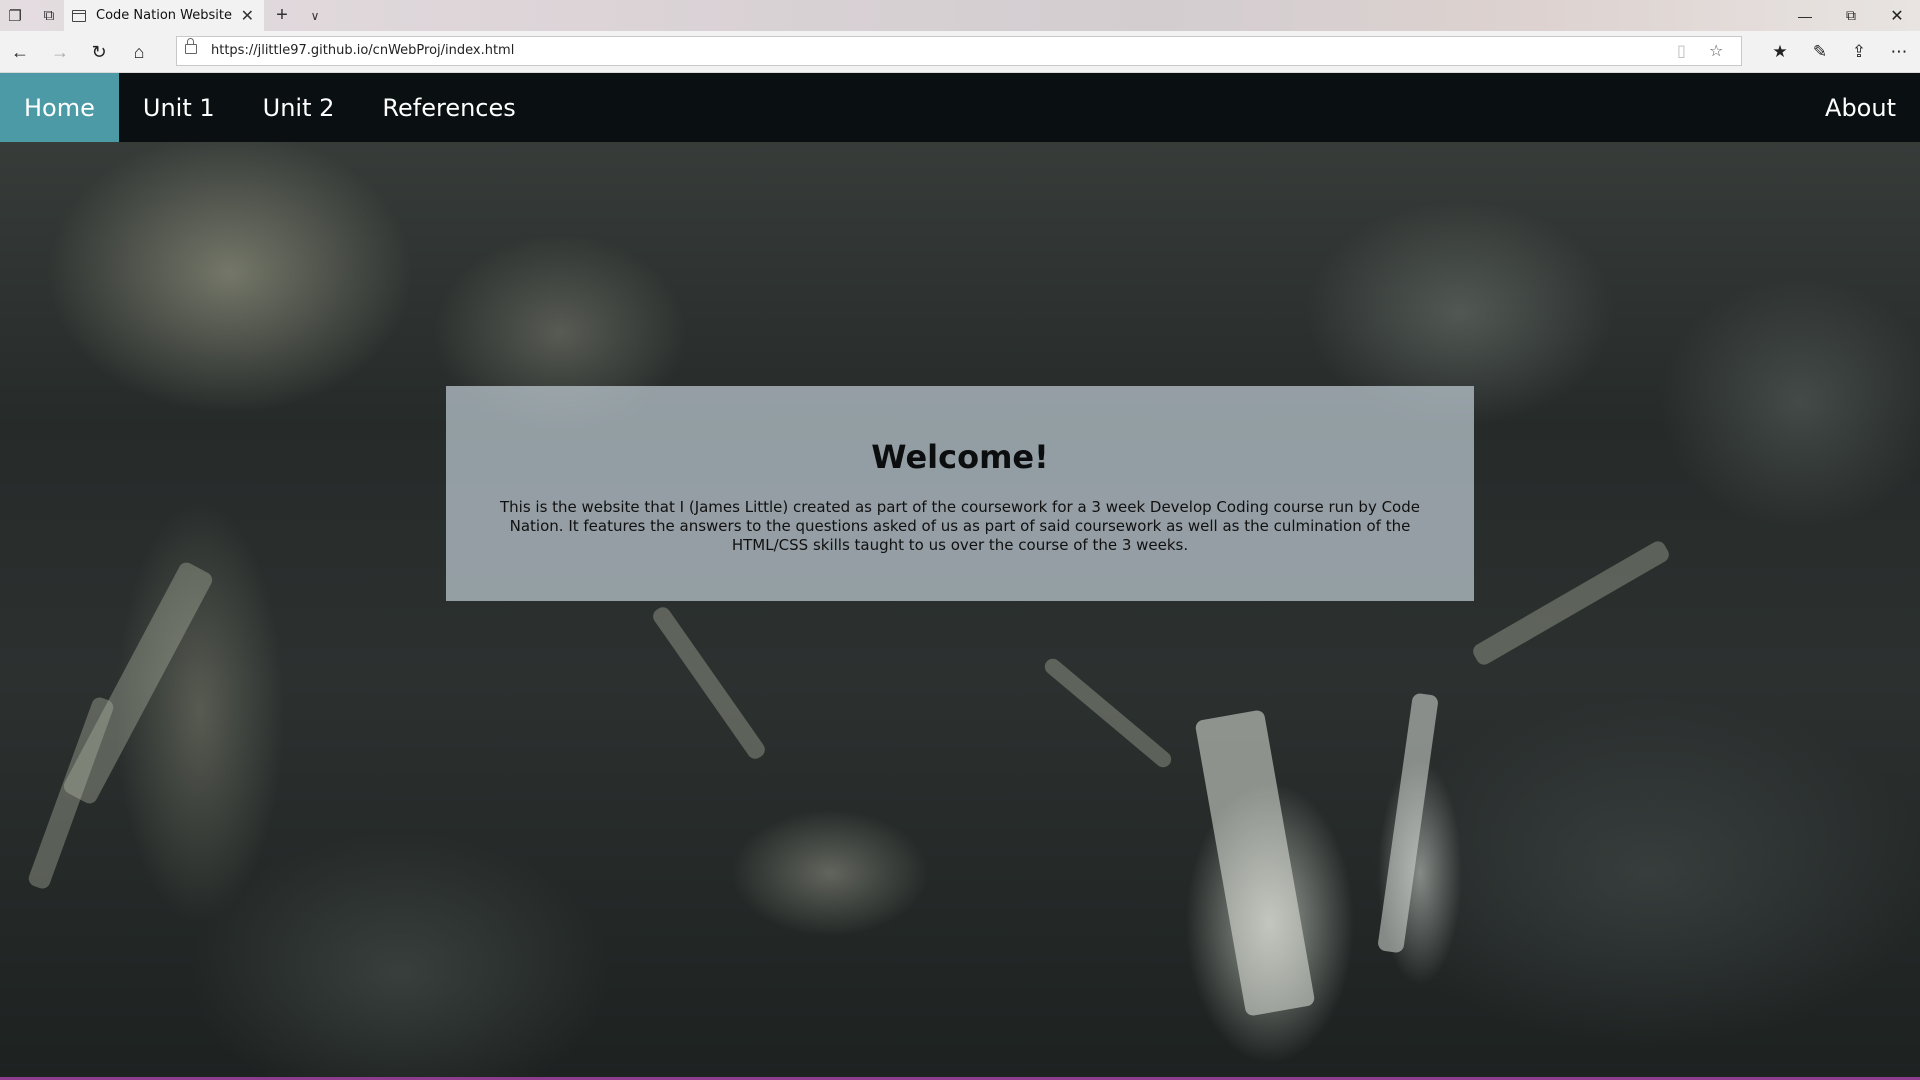 The height and width of the screenshot is (1080, 1920). What do you see at coordinates (1897, 15) in the screenshot?
I see `close-icon: ✕` at bounding box center [1897, 15].